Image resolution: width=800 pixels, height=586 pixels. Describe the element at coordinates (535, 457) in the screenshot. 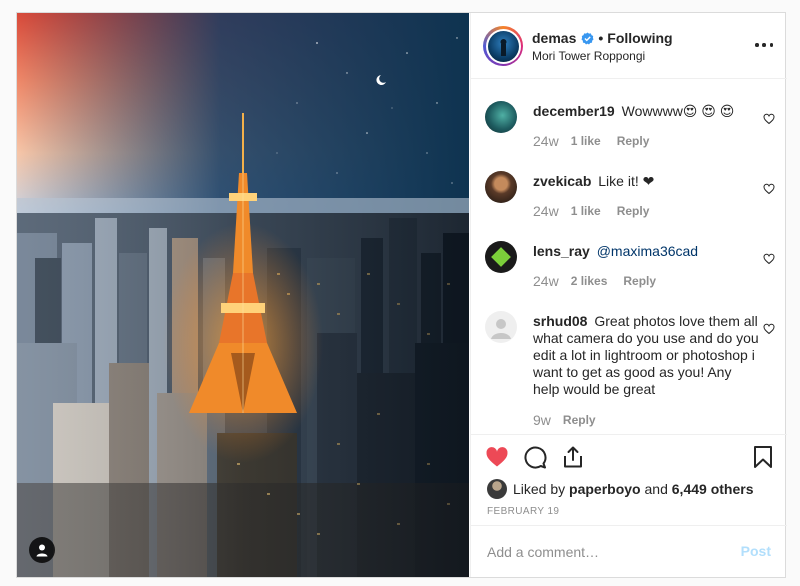

I see `comment-bubble-icon` at that location.